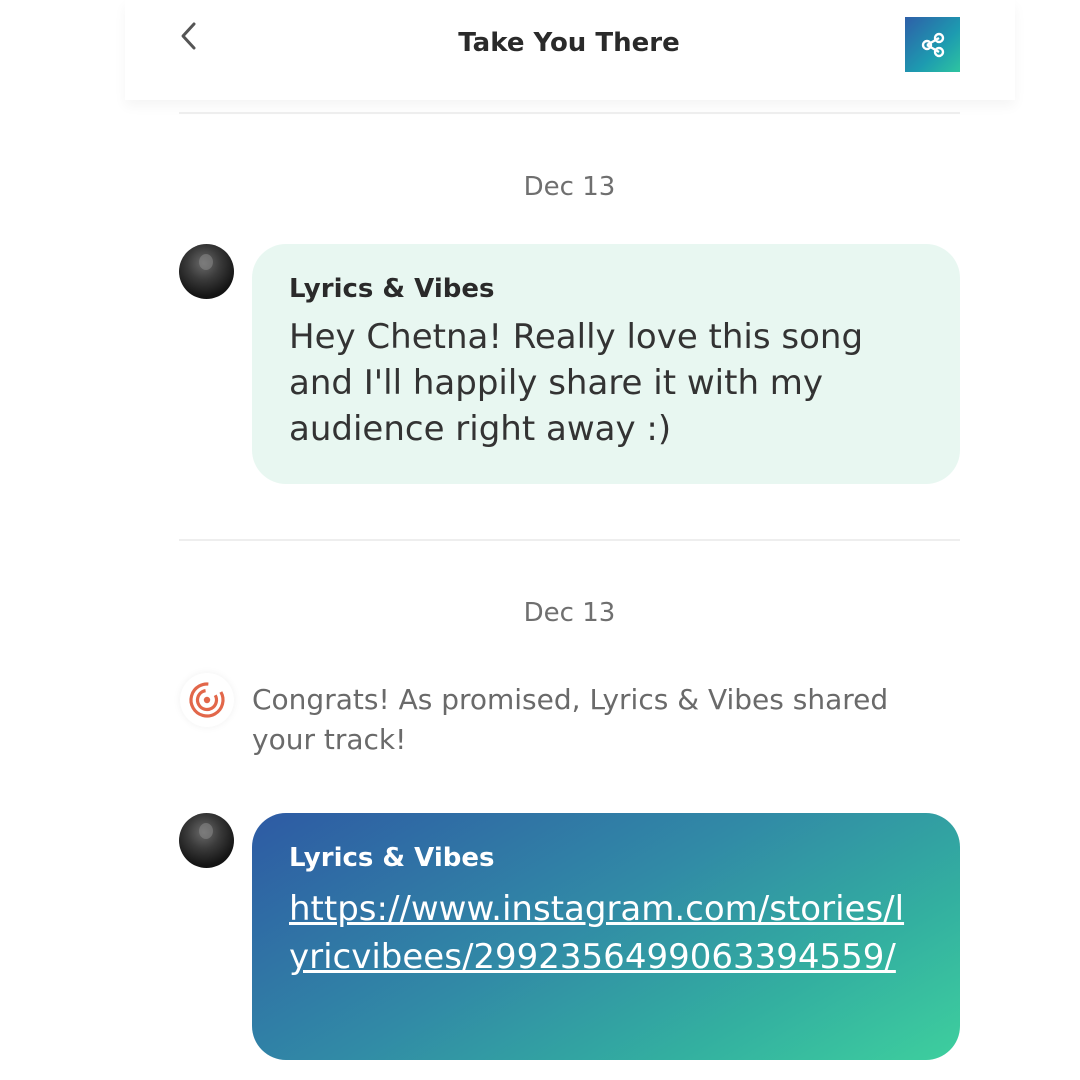 This screenshot has height=1080, width=1080. I want to click on back-button, so click(188, 36).